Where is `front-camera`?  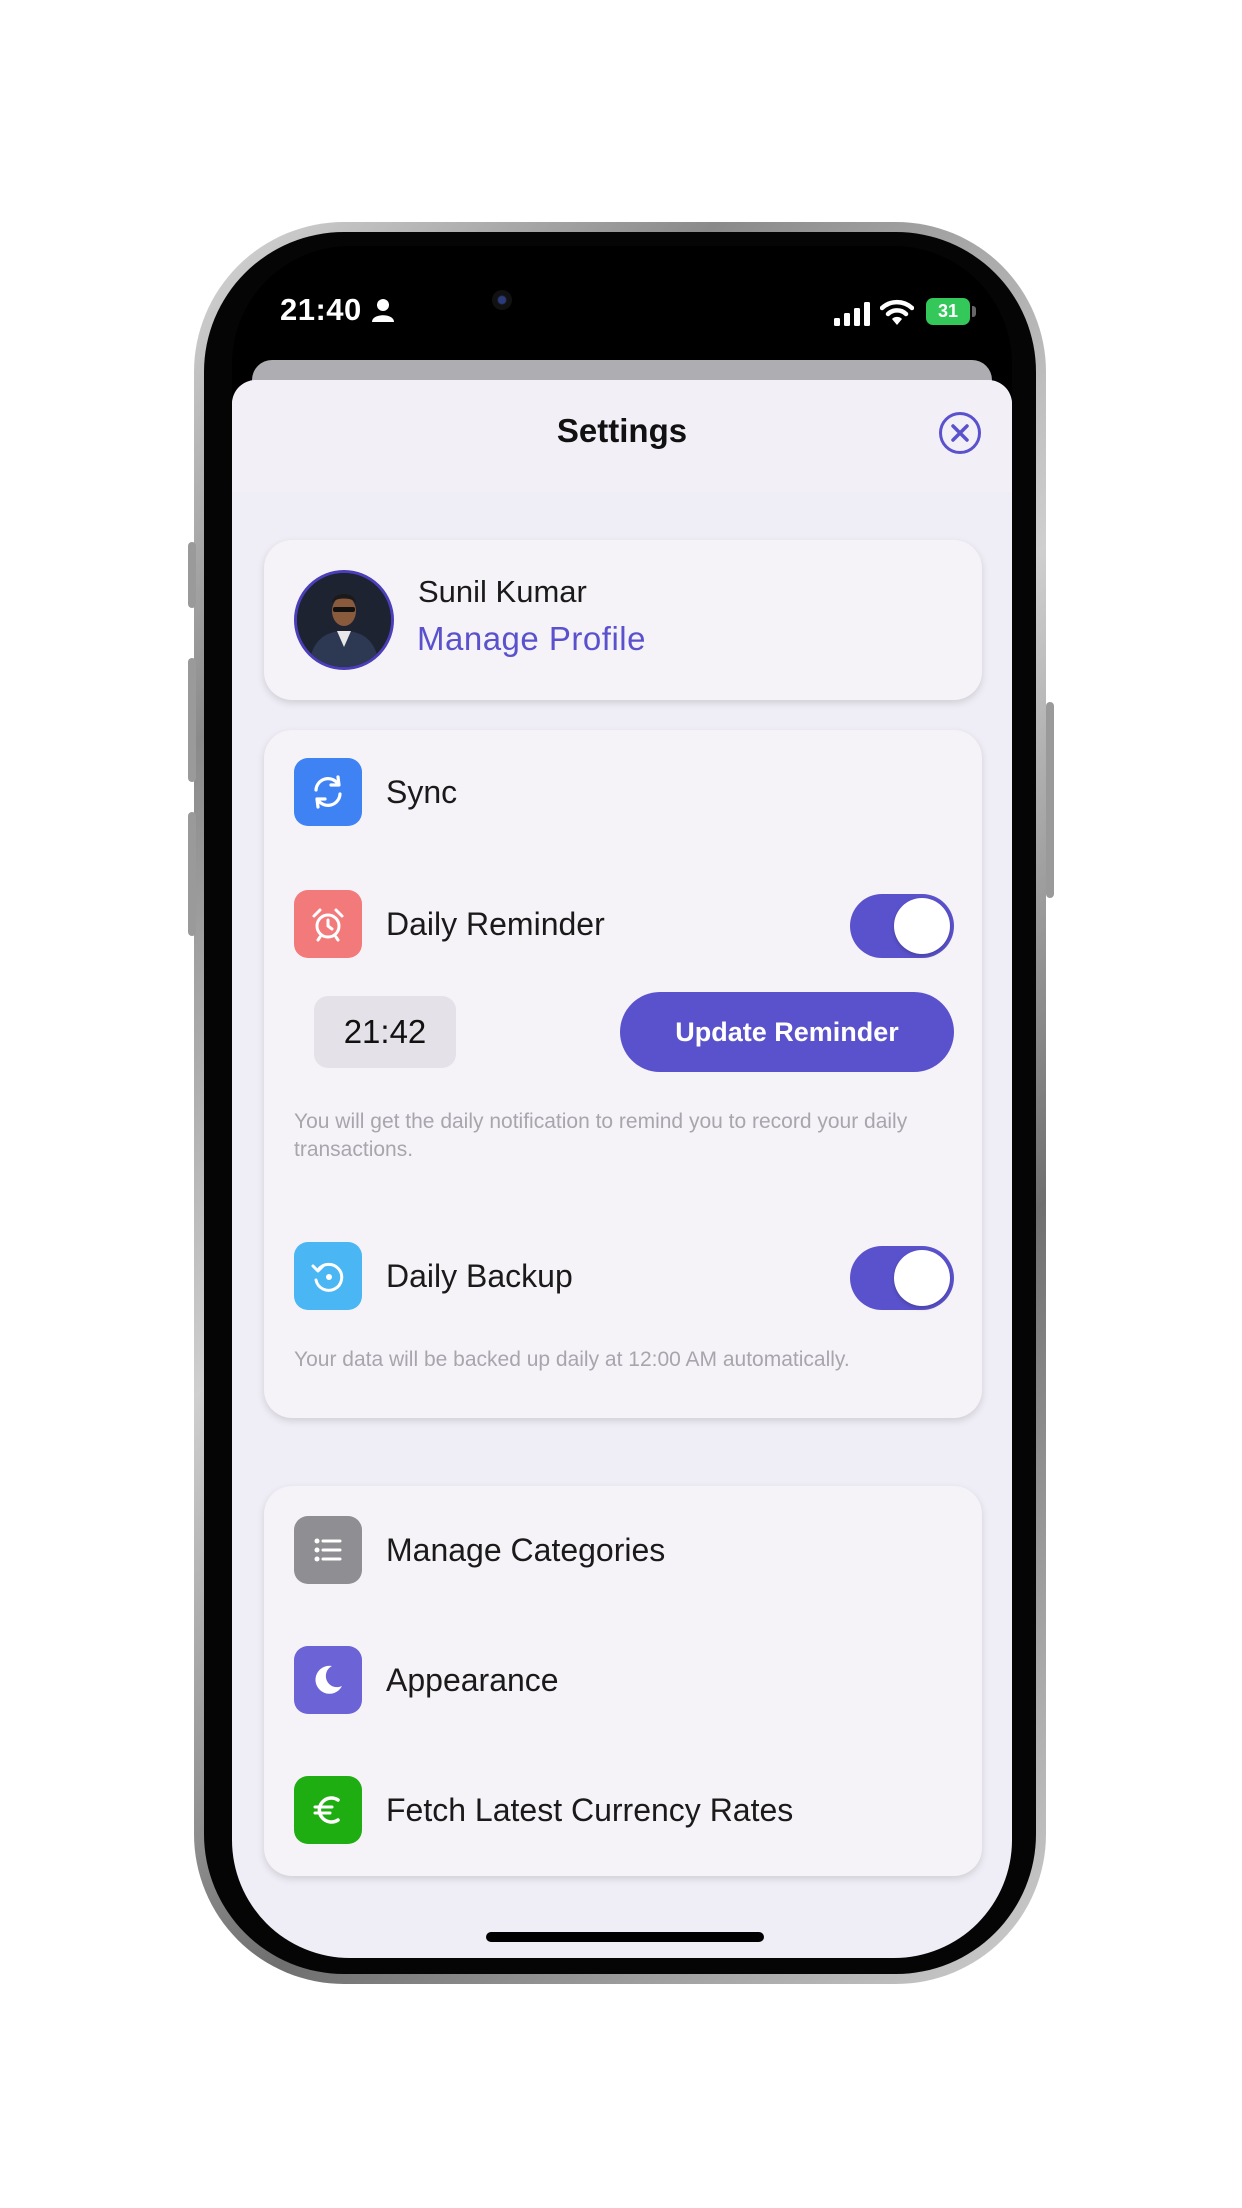
front-camera is located at coordinates (502, 300).